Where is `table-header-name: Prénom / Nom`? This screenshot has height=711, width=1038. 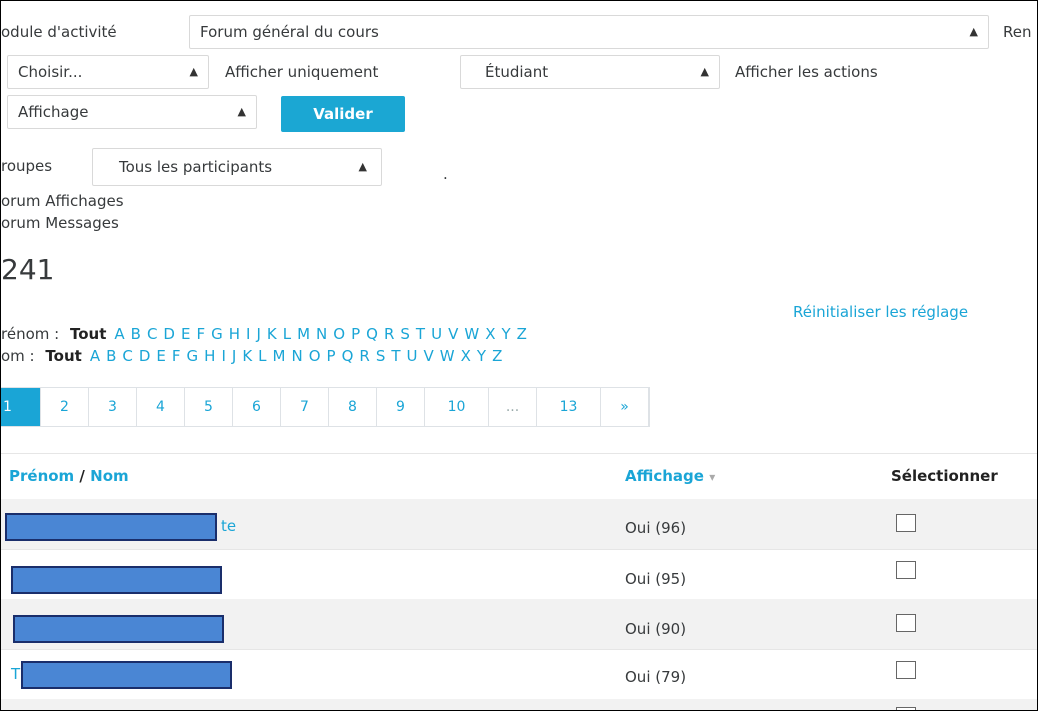
table-header-name: Prénom / Nom is located at coordinates (69, 476).